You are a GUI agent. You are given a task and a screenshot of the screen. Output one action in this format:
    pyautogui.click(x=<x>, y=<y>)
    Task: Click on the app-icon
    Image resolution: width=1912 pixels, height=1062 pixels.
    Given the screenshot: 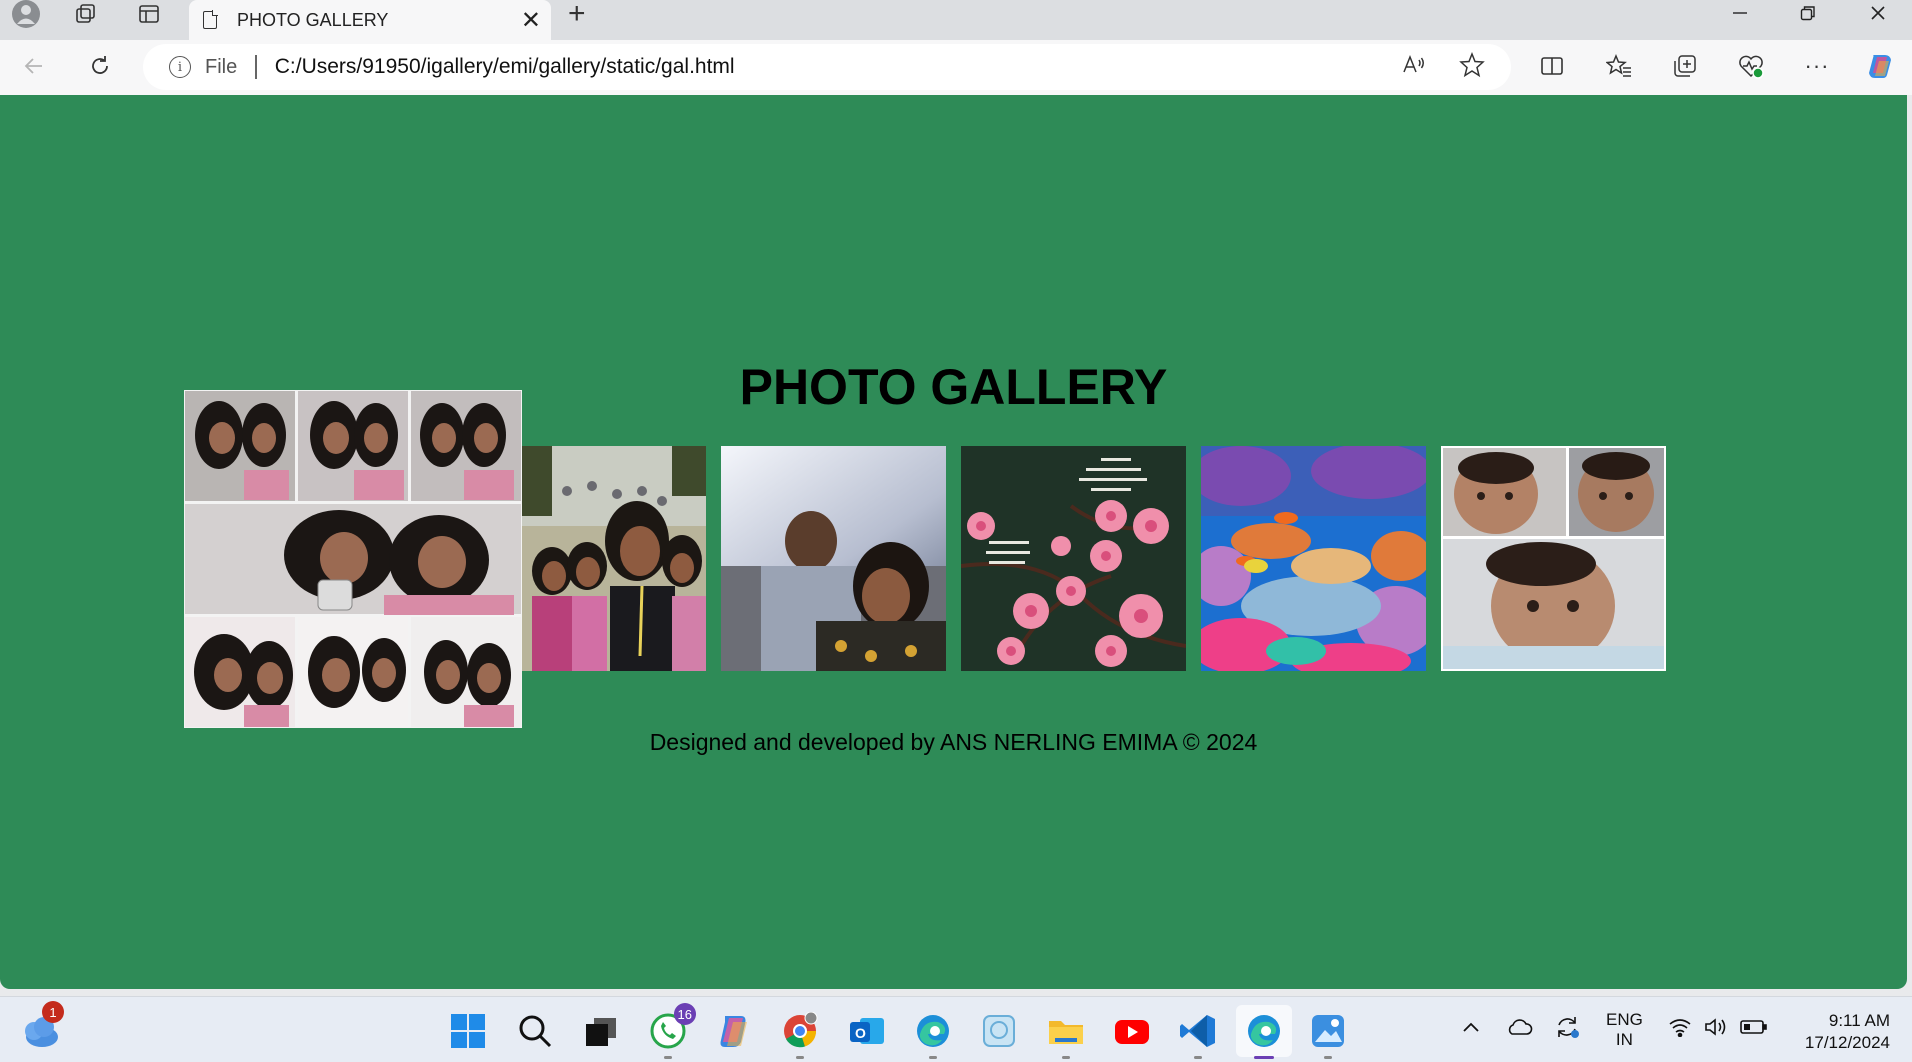 What is the action you would take?
    pyautogui.click(x=999, y=1031)
    